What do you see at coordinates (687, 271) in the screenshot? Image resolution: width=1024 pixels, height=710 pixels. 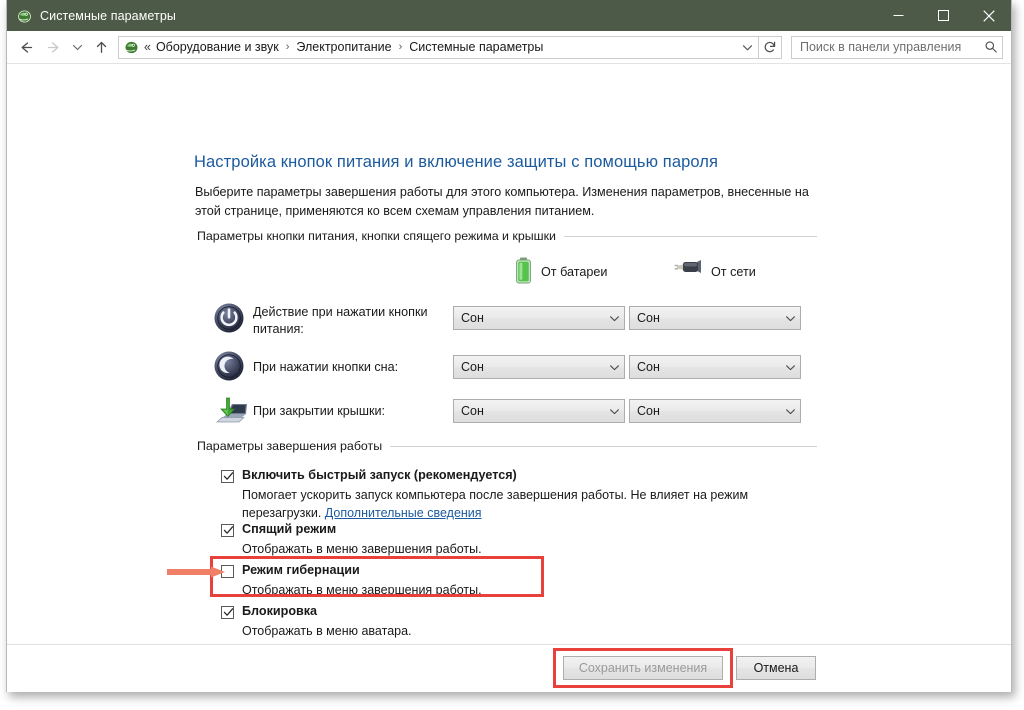 I see `power-plug-icon` at bounding box center [687, 271].